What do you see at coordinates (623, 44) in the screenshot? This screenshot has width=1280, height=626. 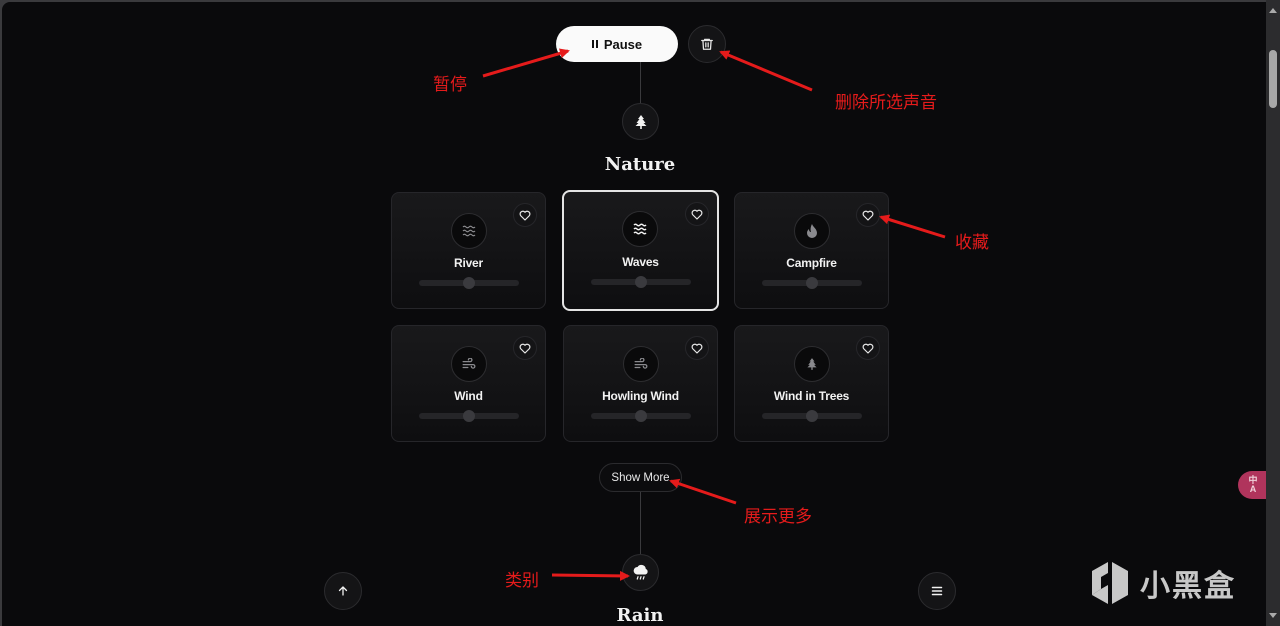 I see `pause-label: Pause` at bounding box center [623, 44].